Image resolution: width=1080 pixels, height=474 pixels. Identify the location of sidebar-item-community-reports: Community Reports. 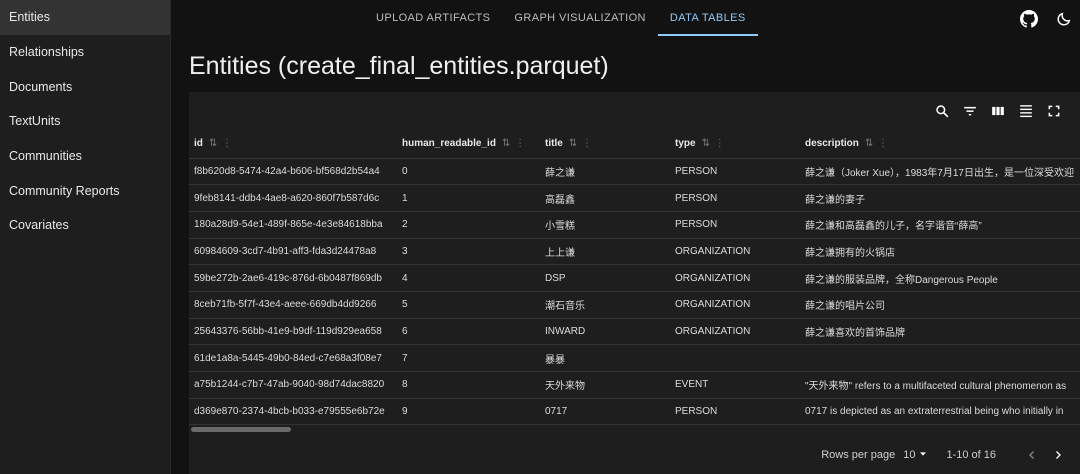
(85, 190).